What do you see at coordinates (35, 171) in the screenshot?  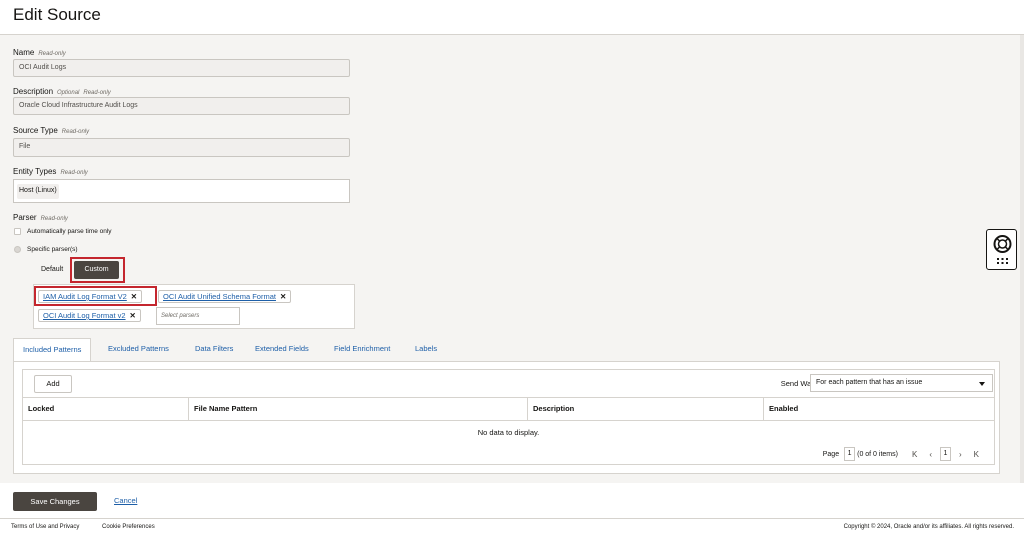 I see `entity-types-label-text: Entity Types` at bounding box center [35, 171].